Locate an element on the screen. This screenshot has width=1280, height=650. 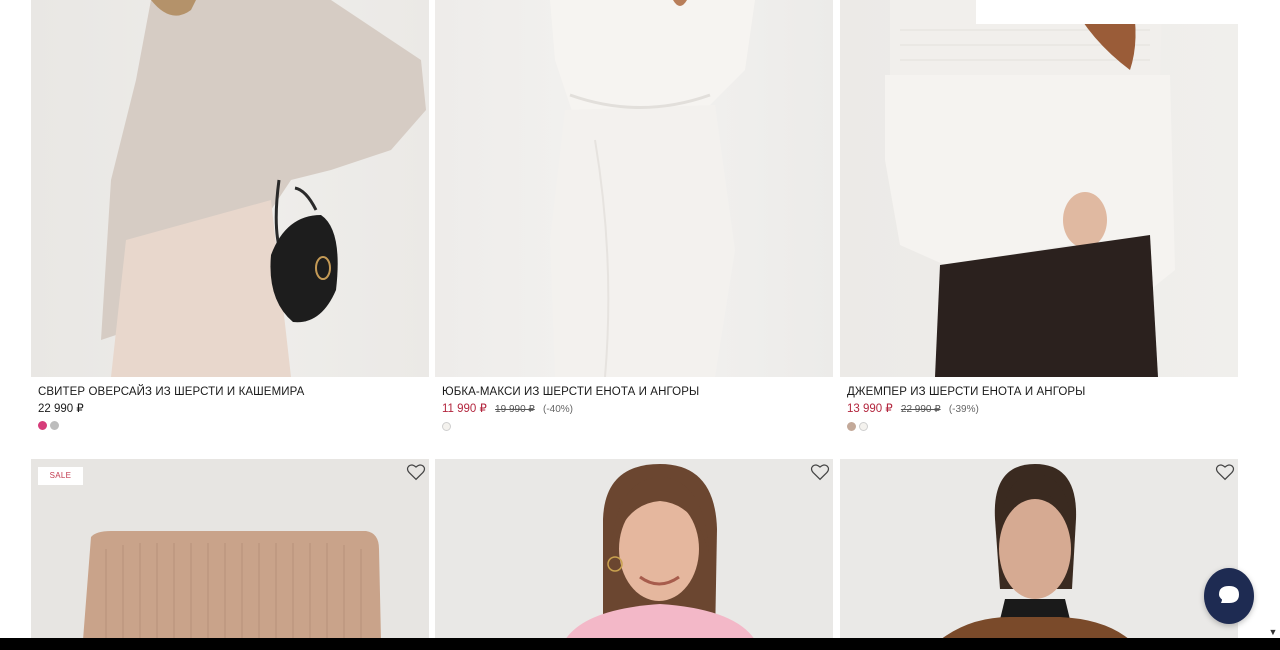
color-swatch-beige is located at coordinates (851, 426).